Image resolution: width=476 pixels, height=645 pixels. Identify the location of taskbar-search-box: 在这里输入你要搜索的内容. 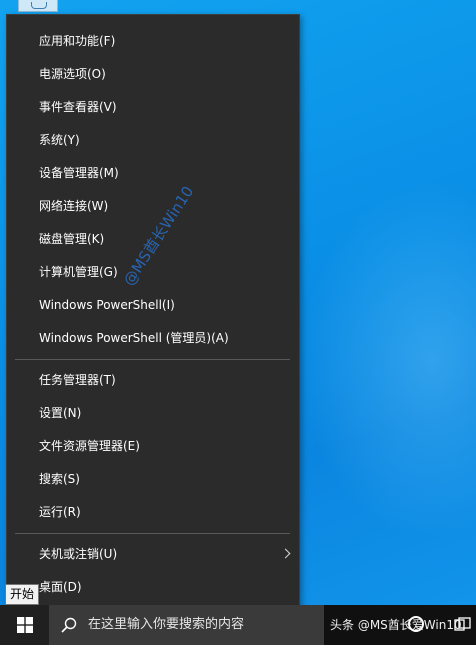
(186, 625).